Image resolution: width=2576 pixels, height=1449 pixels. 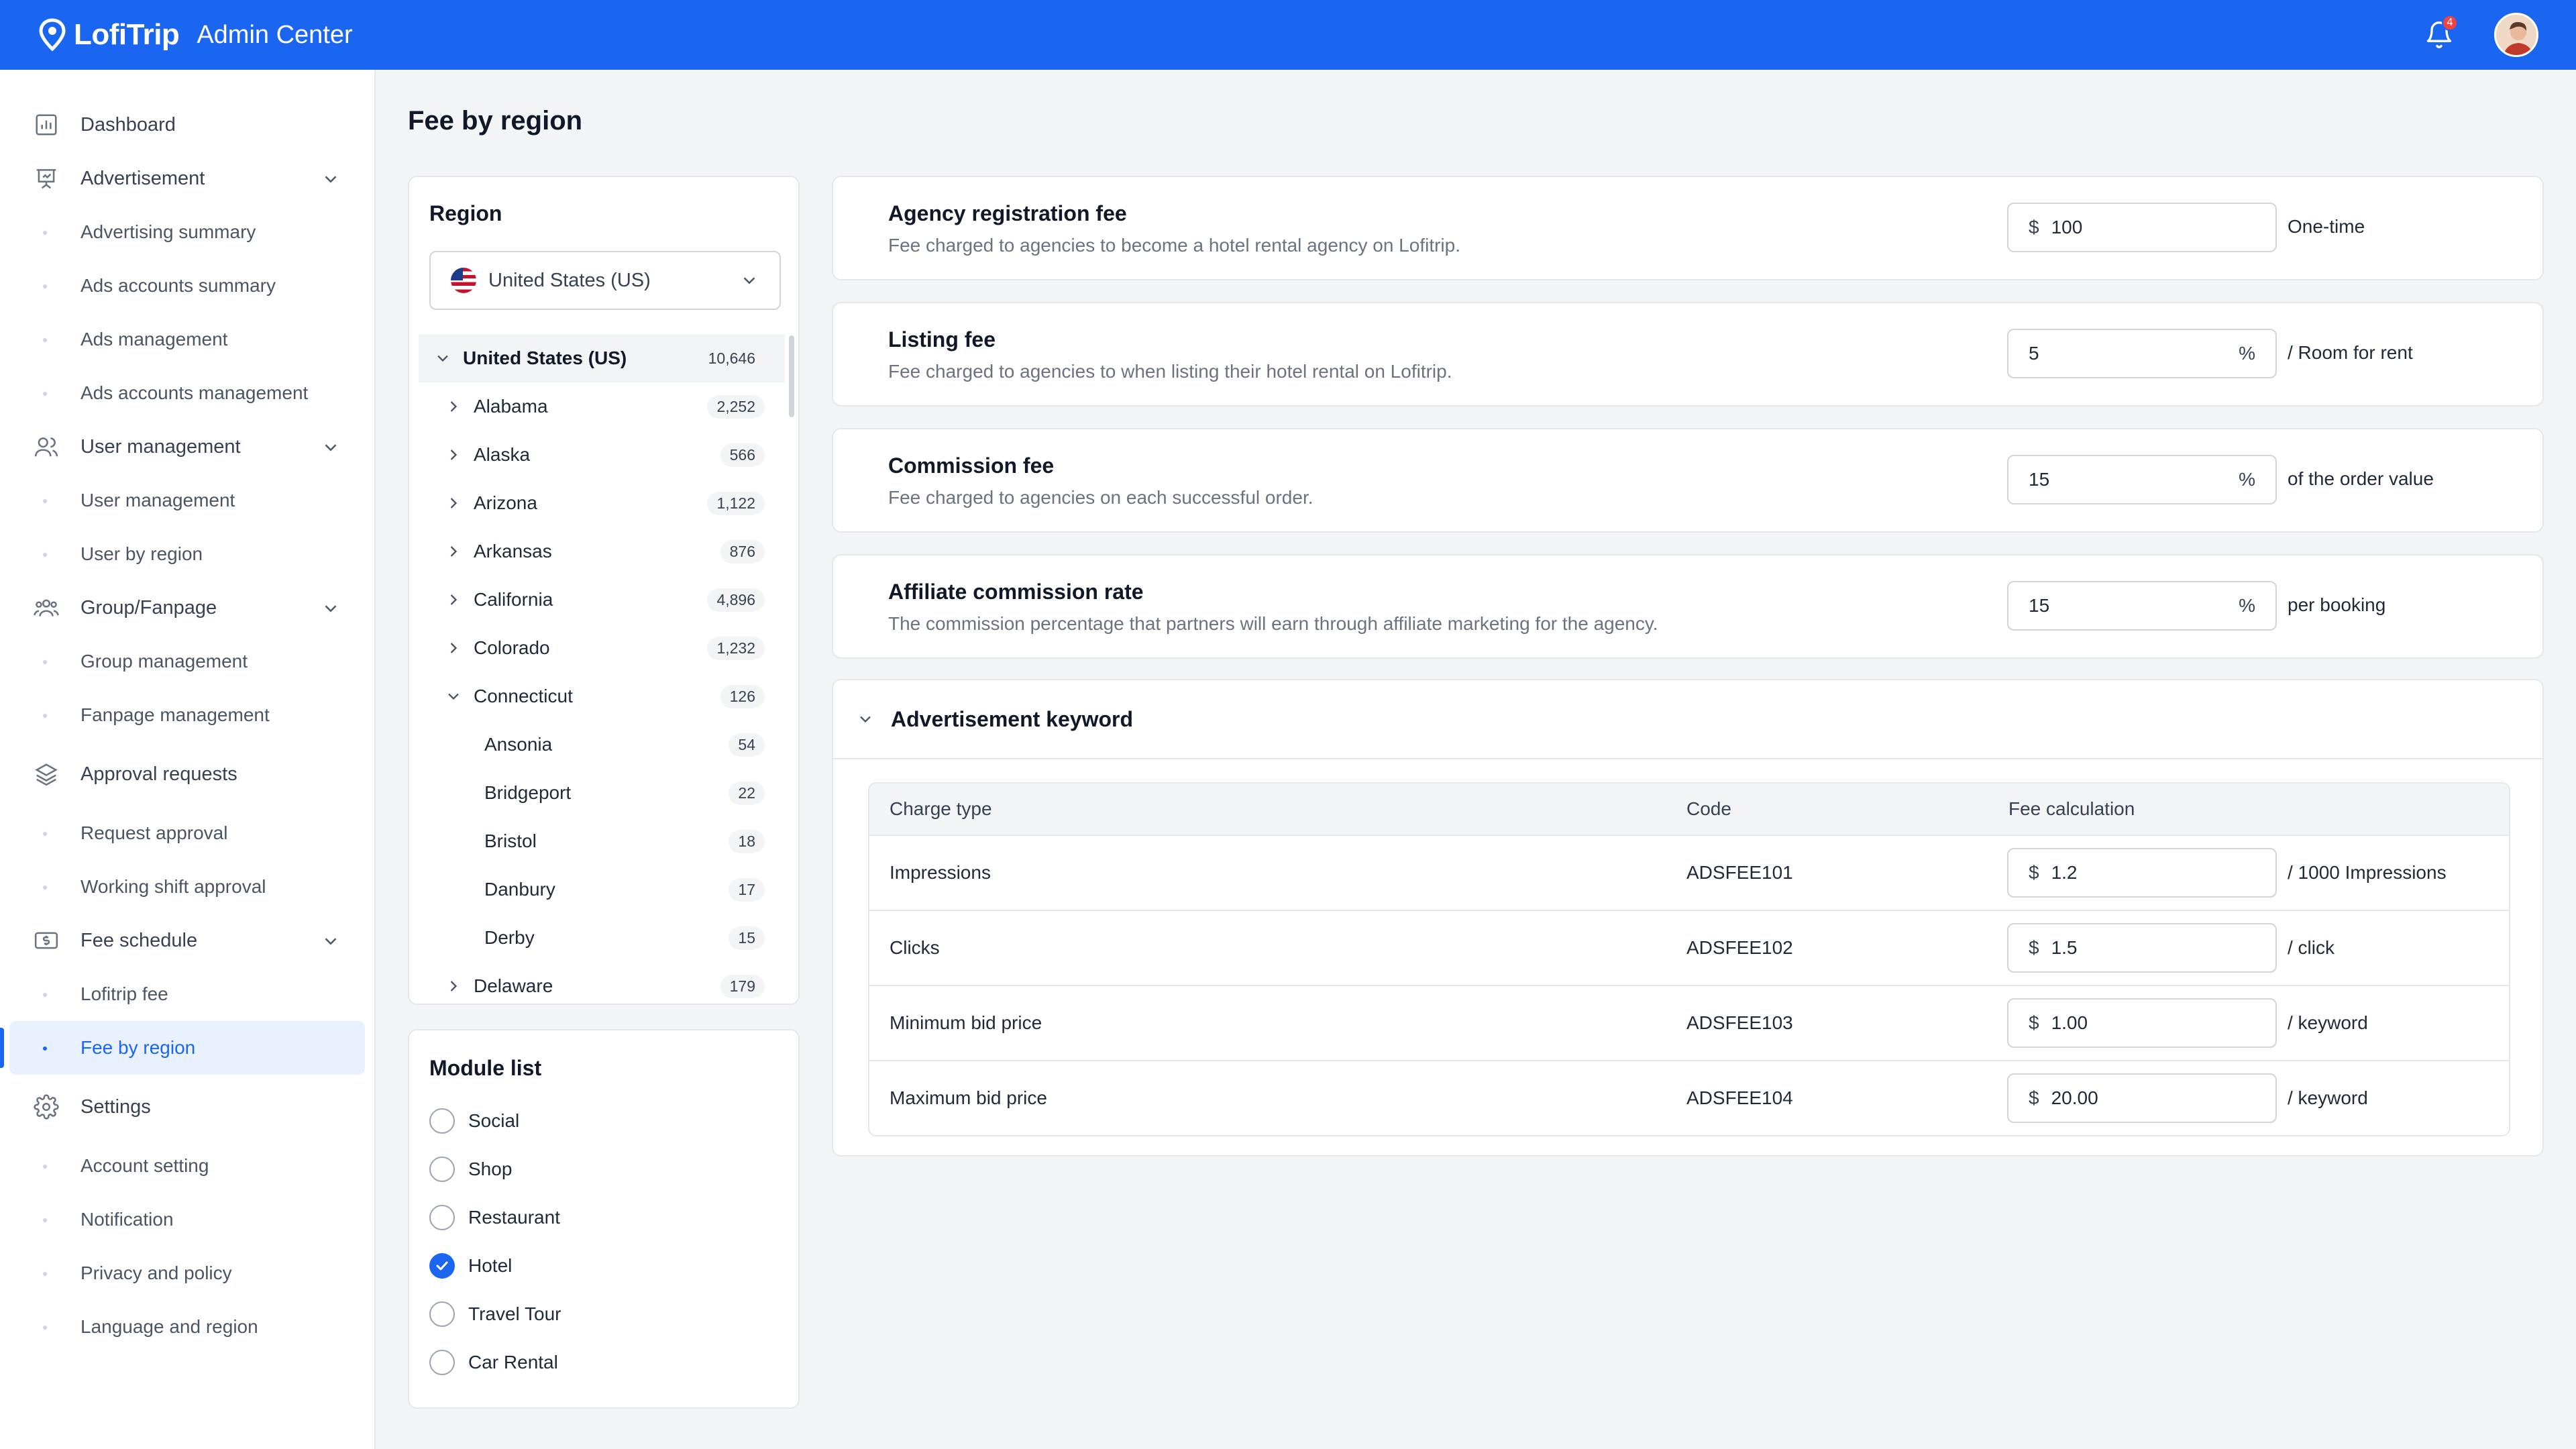 I want to click on advertisement-keyword-header: Advertisement keyword, so click(x=1687, y=719).